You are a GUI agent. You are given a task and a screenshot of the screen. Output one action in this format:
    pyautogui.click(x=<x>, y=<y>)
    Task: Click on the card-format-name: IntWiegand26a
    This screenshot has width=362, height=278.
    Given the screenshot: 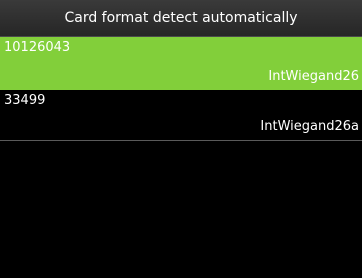 What is the action you would take?
    pyautogui.click(x=309, y=126)
    